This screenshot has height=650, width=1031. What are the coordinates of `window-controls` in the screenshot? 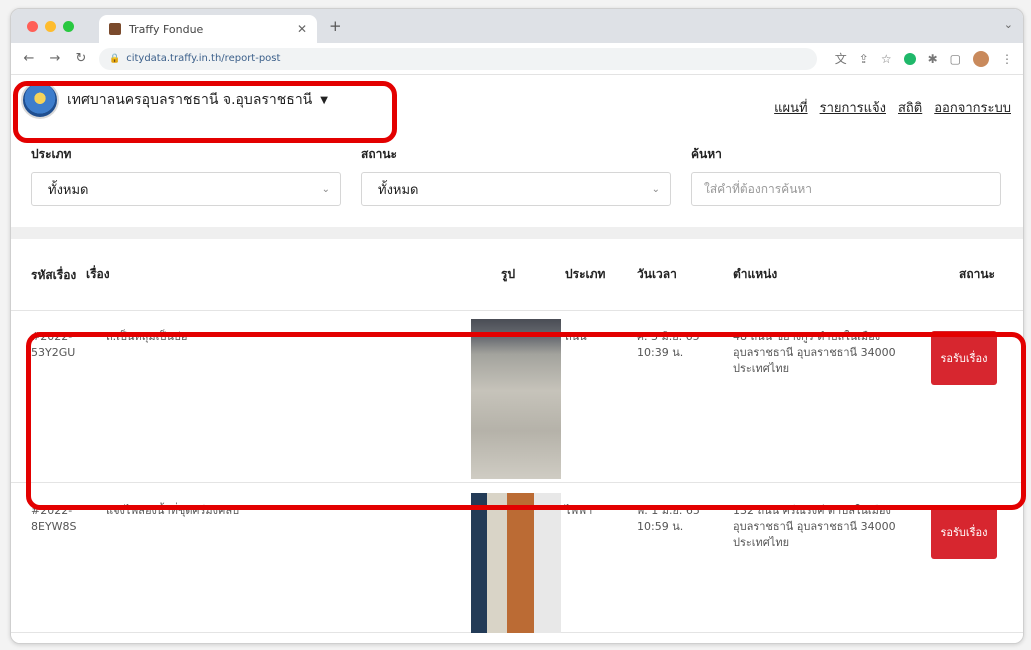 It's located at (50, 26).